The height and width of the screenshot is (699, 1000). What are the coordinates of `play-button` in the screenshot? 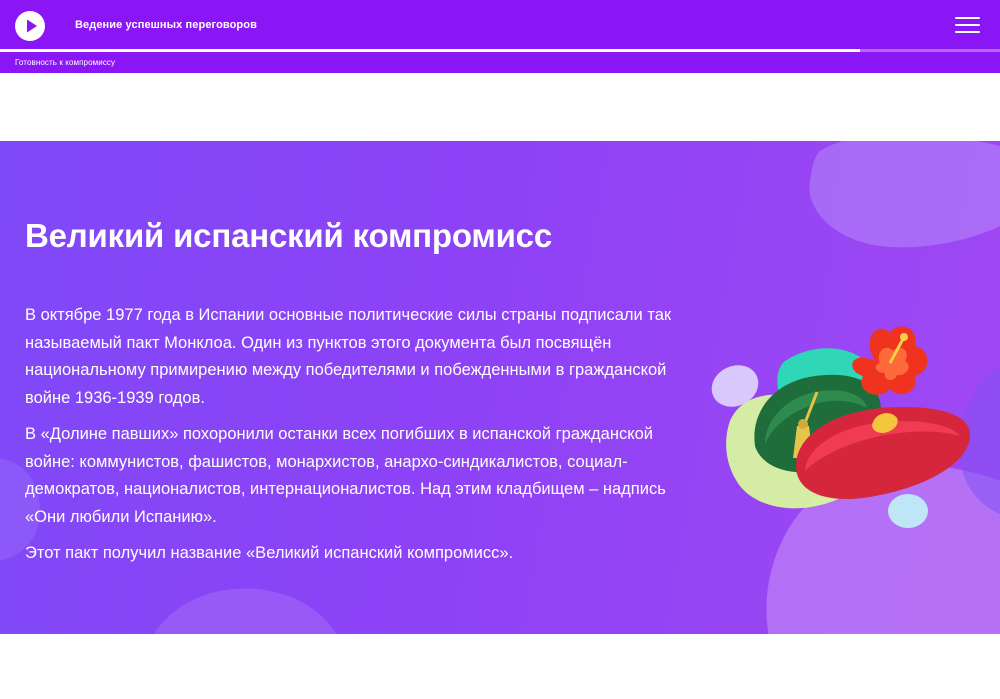 It's located at (30, 26).